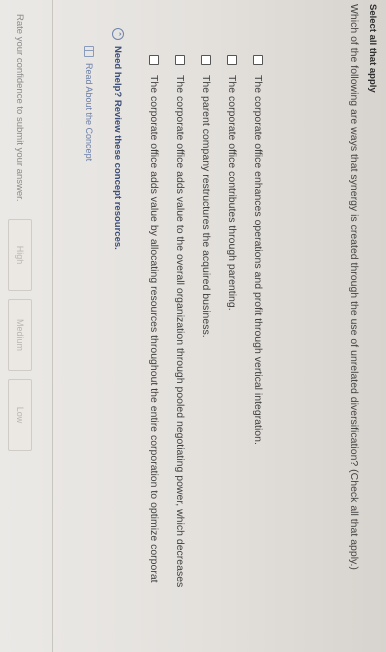 The image size is (386, 652). What do you see at coordinates (20, 335) in the screenshot?
I see `medium-confidence-button: Medium` at bounding box center [20, 335].